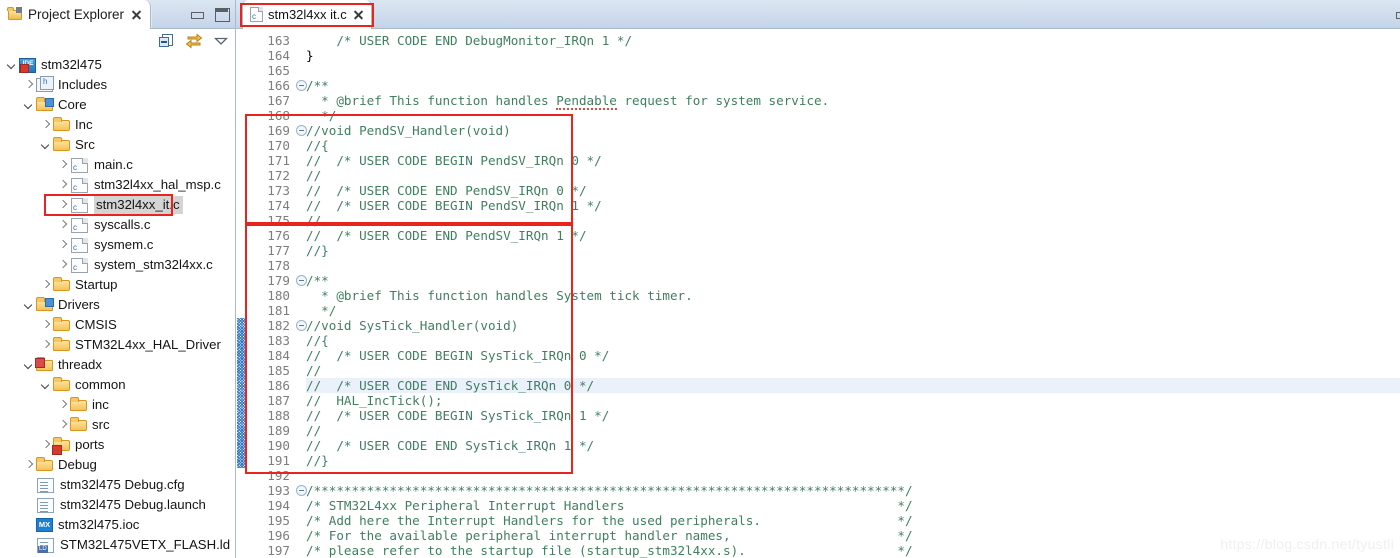  What do you see at coordinates (853, 325) in the screenshot?
I see `code-line: //void SysTick_Handler(void)` at bounding box center [853, 325].